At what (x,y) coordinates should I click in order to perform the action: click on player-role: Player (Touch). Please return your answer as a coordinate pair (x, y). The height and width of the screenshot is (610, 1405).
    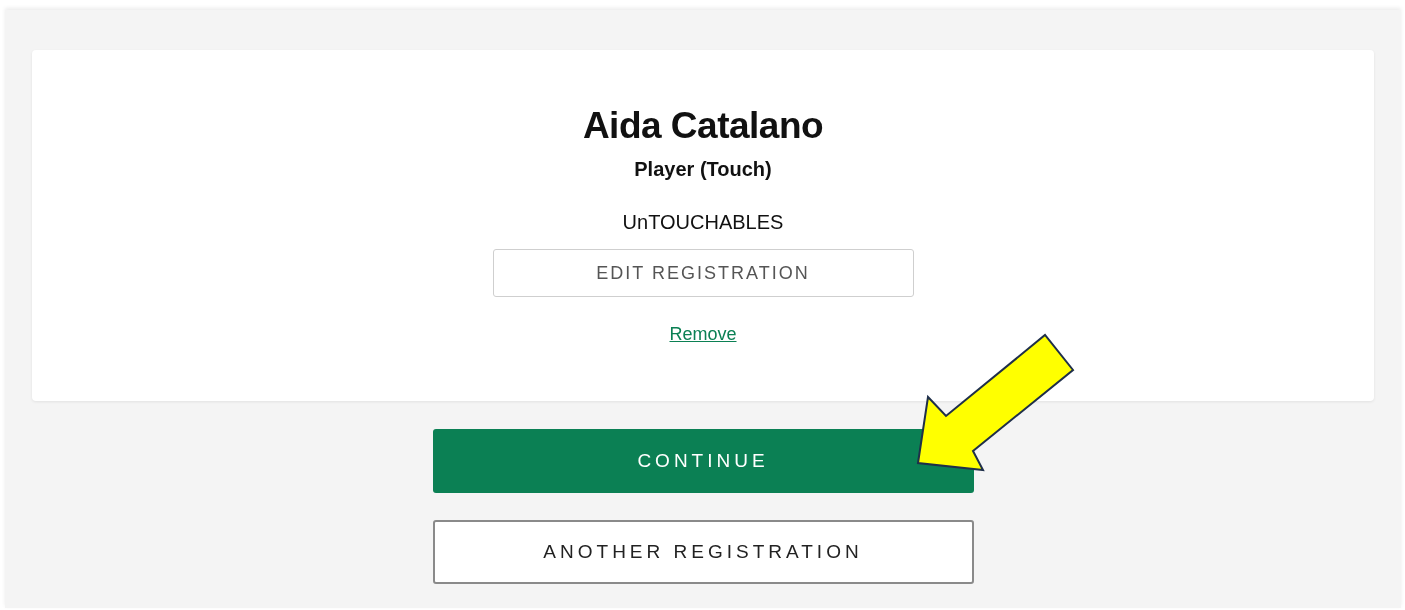
    Looking at the image, I should click on (703, 169).